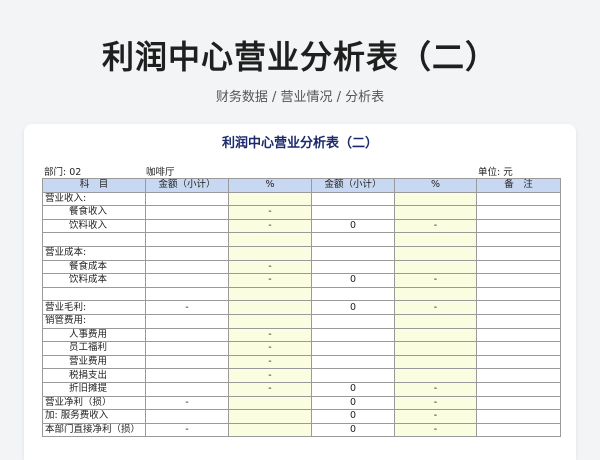 The height and width of the screenshot is (460, 600). I want to click on cell-subject: 员工福利, so click(94, 348).